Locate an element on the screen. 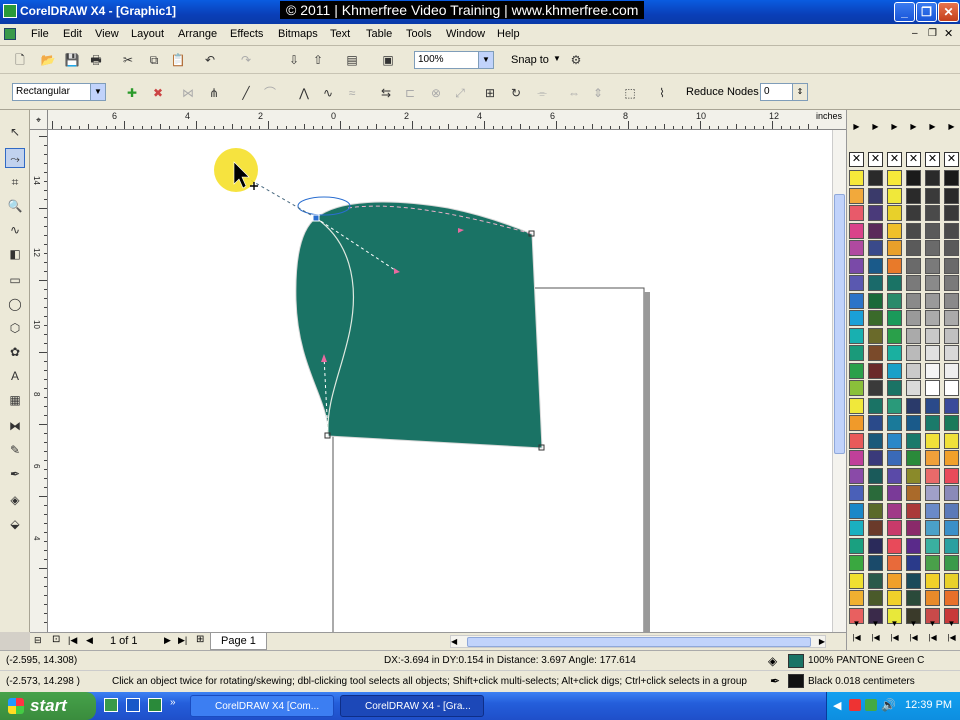  table-tool-icon: ▦ is located at coordinates (15, 400).